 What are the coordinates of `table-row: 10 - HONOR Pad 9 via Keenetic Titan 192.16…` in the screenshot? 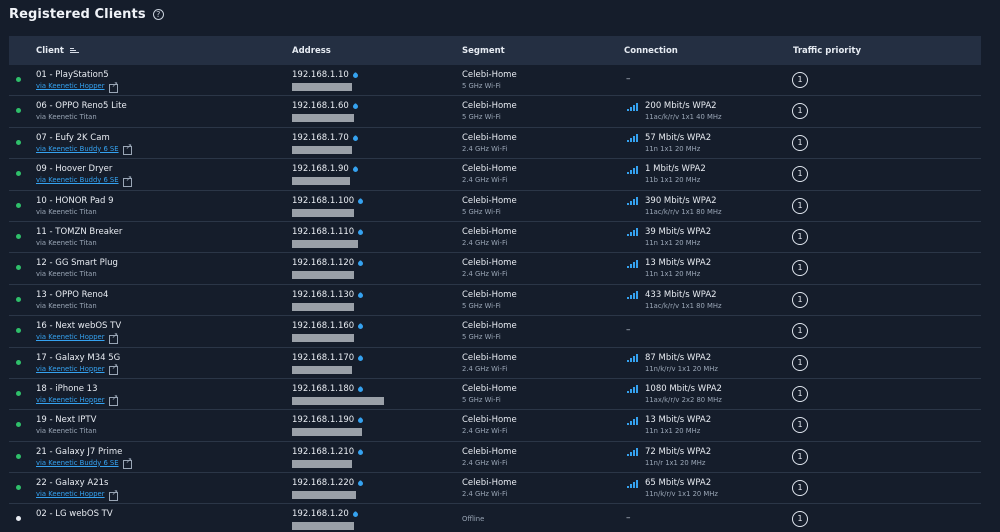 It's located at (495, 206).